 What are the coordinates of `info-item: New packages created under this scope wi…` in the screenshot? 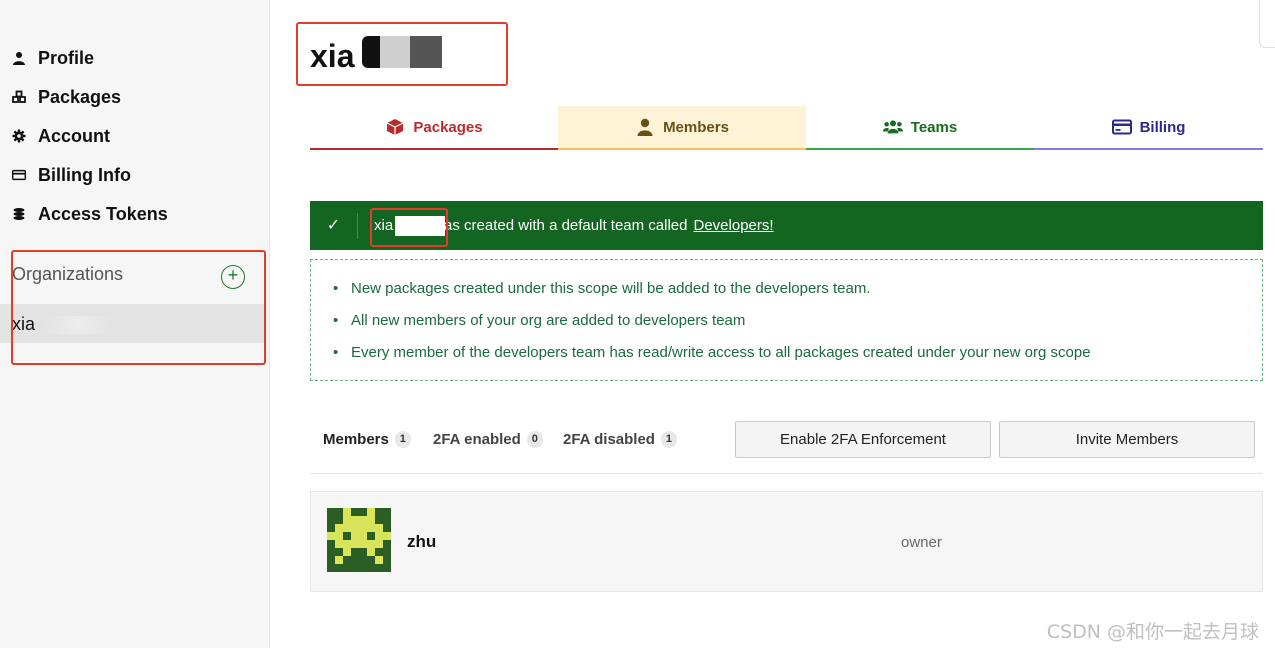 It's located at (797, 294).